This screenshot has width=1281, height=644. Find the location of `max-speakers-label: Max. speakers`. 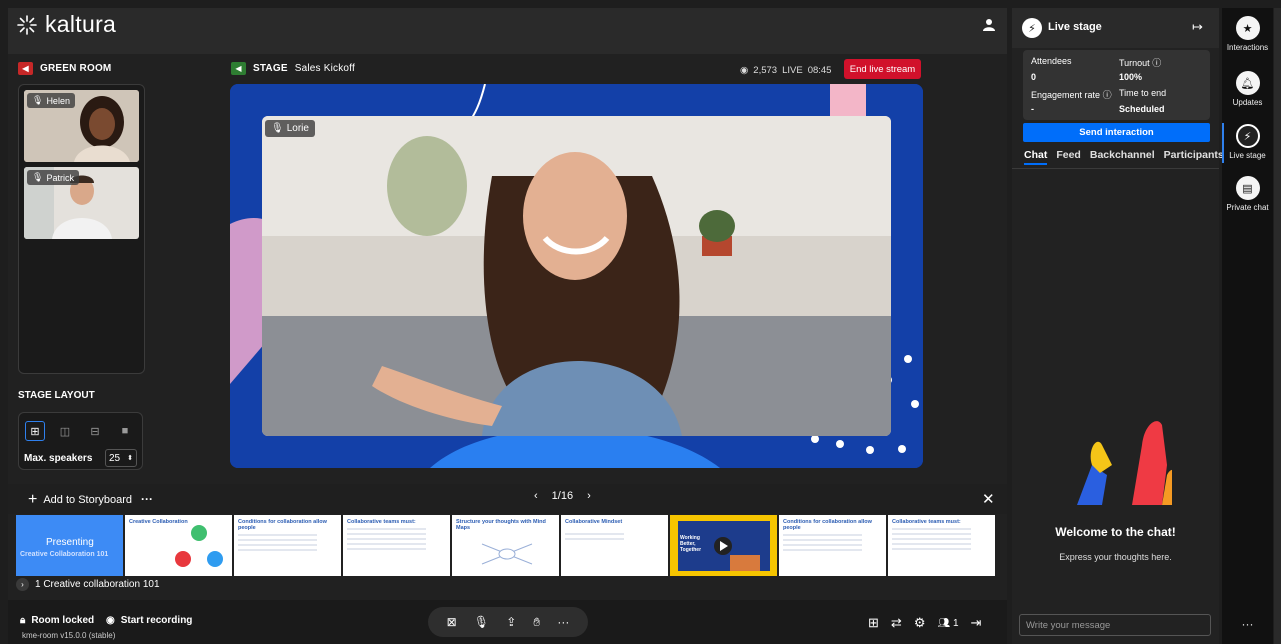

max-speakers-label: Max. speakers is located at coordinates (58, 458).